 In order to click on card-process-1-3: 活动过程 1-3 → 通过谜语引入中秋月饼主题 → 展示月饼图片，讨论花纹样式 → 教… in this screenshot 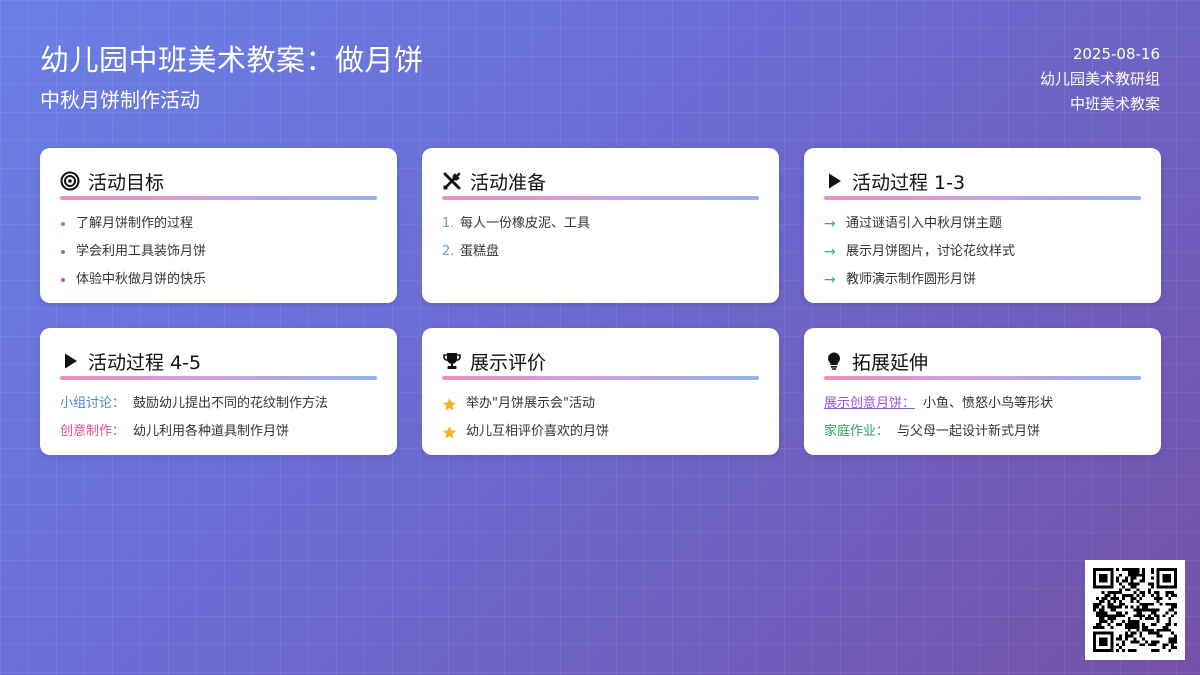, I will do `click(982, 225)`.